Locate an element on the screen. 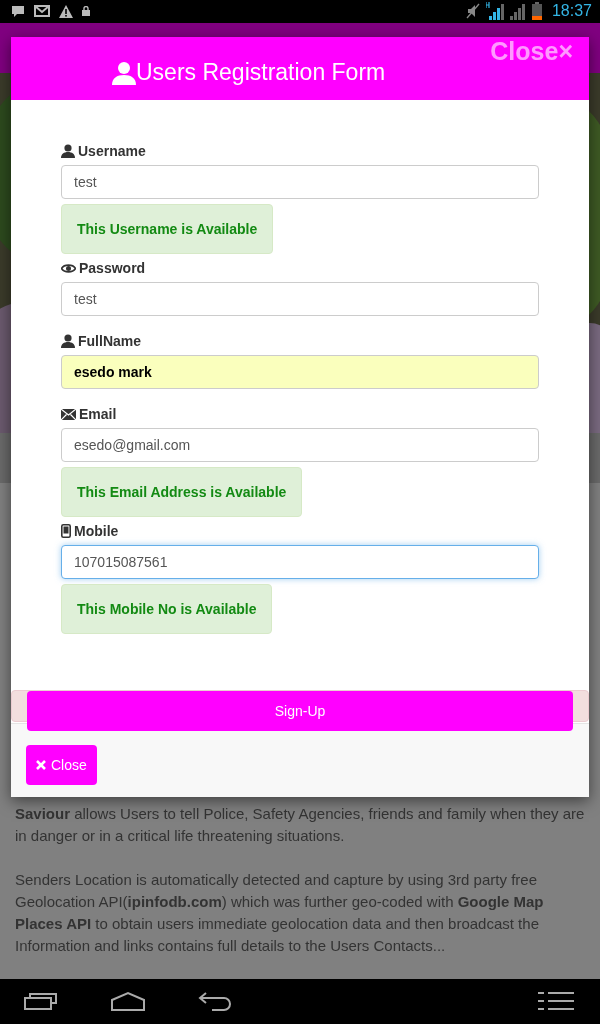  close-icon is located at coordinates (41, 765).